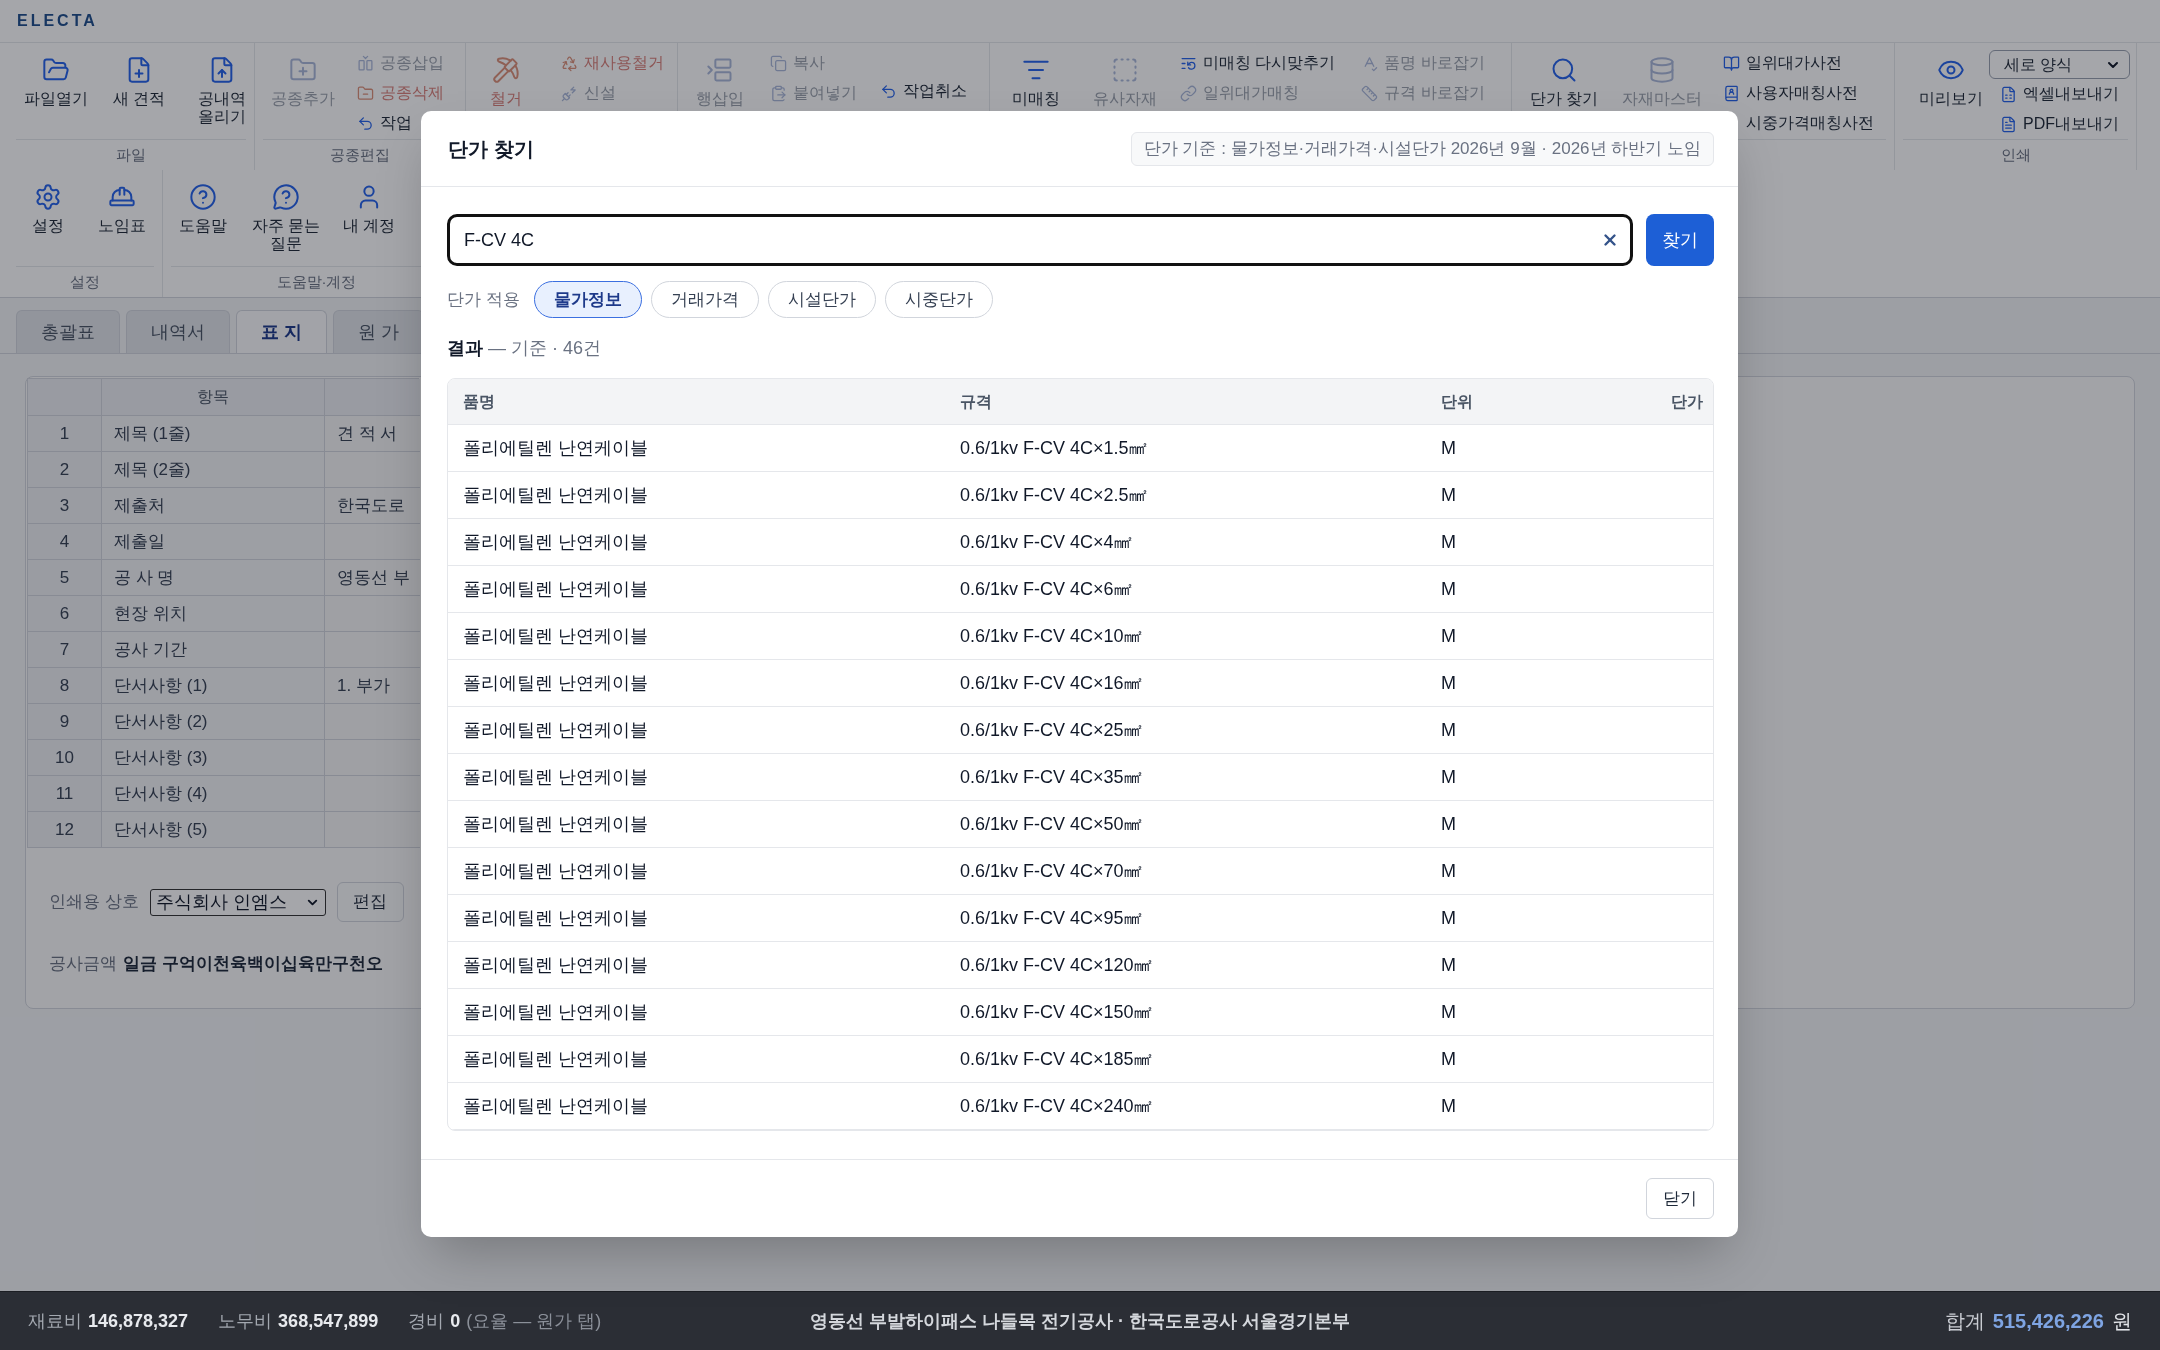 The image size is (2160, 1350). Describe the element at coordinates (479, 401) in the screenshot. I see `column-header: 품명` at that location.